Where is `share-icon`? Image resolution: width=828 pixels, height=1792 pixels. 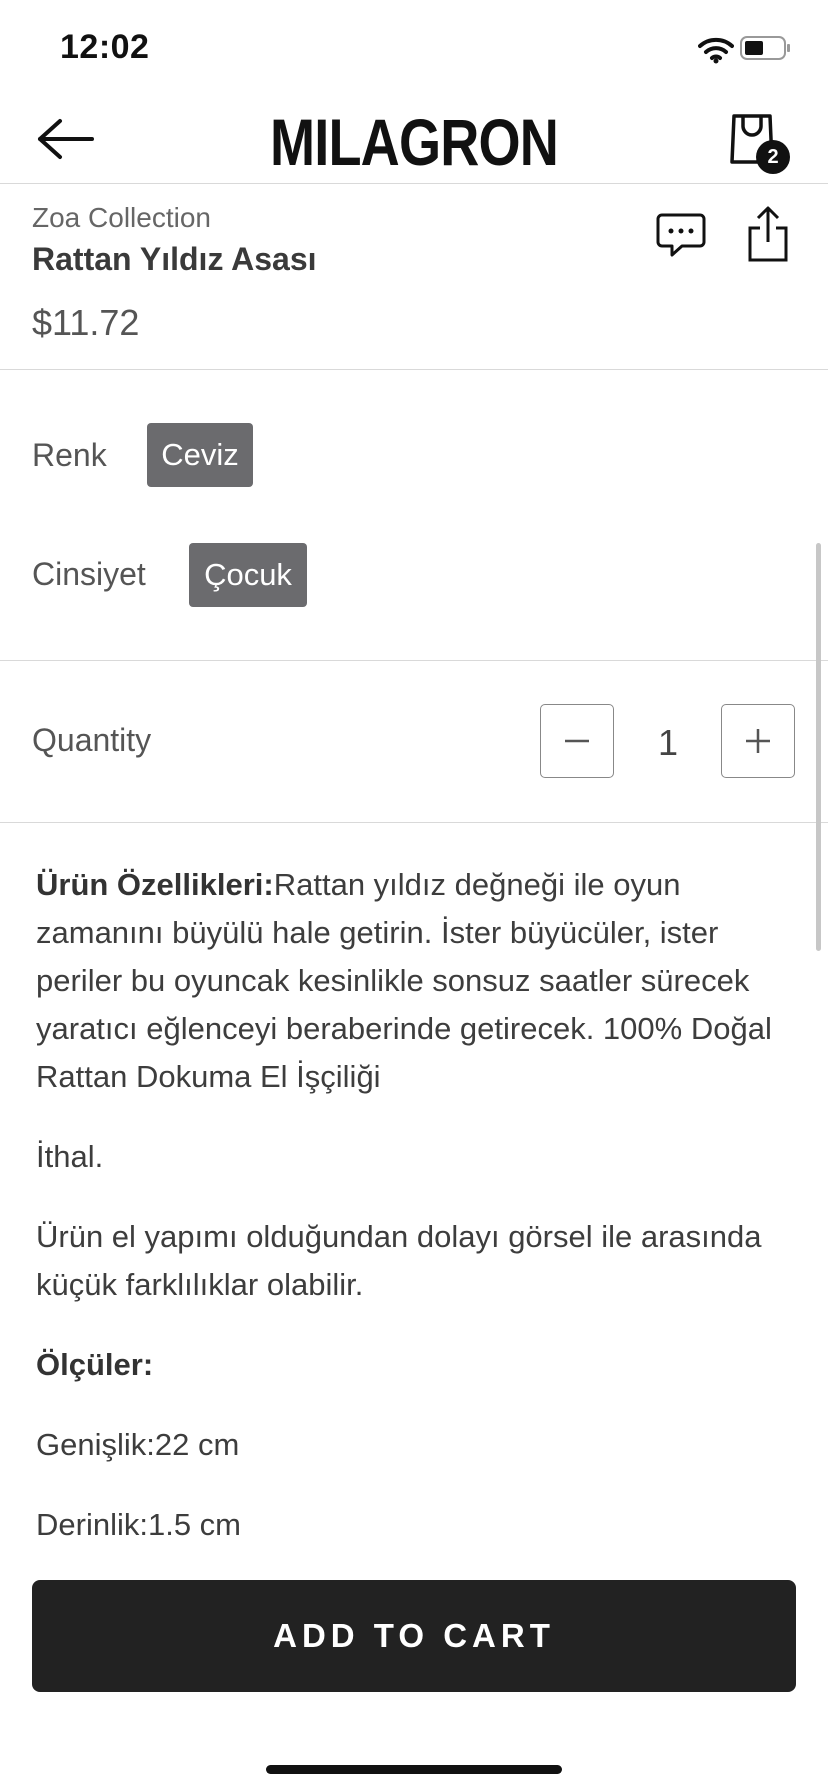
share-icon is located at coordinates (768, 234).